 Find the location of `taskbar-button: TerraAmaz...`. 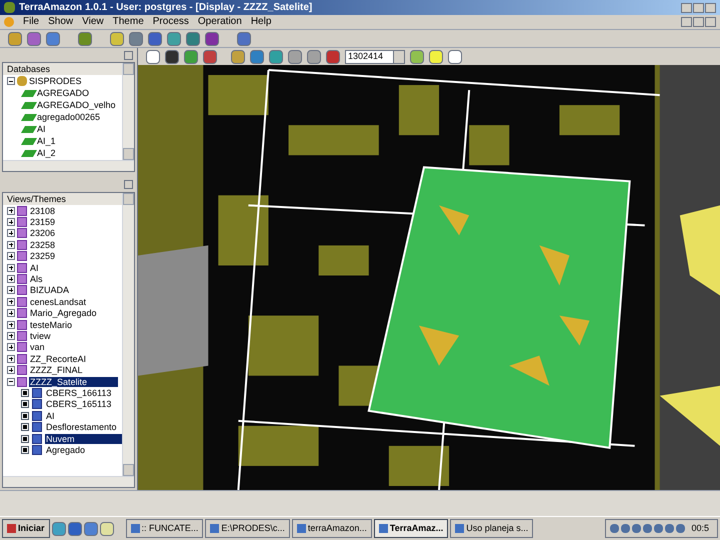

taskbar-button: TerraAmaz... is located at coordinates (411, 528).